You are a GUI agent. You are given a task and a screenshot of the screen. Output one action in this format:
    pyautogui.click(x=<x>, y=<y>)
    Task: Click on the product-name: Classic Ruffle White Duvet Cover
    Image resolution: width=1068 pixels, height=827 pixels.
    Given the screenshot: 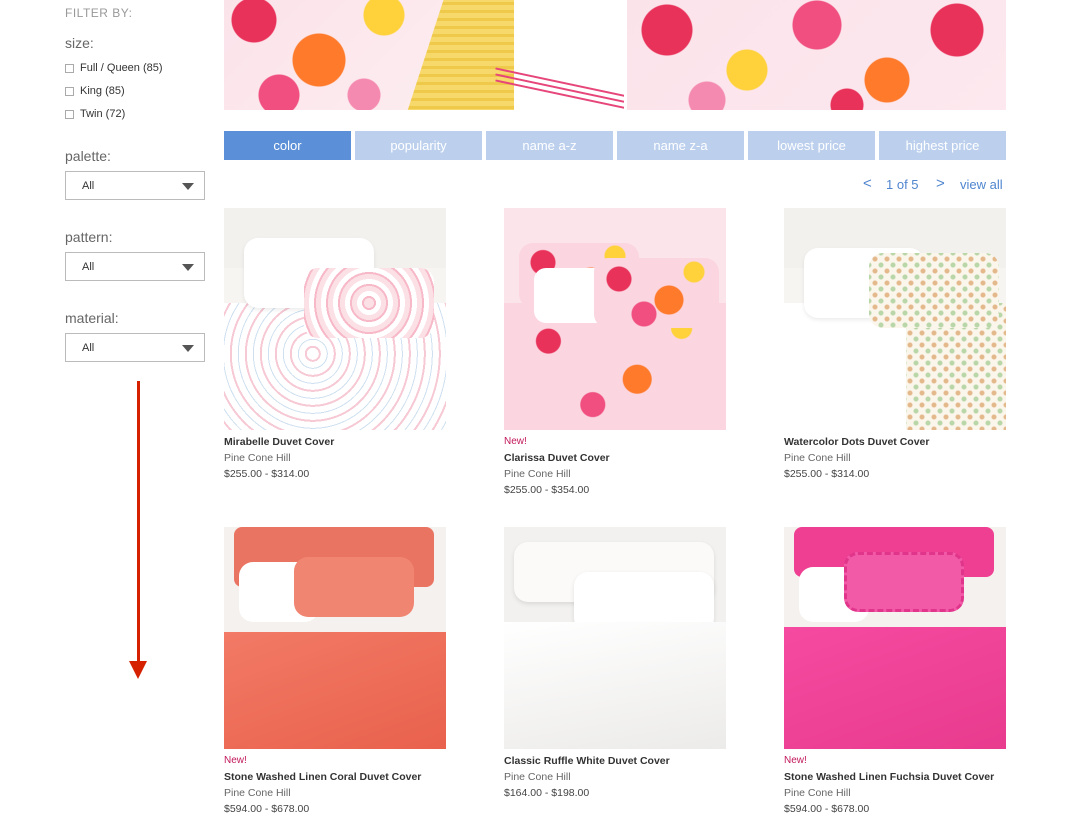 What is the action you would take?
    pyautogui.click(x=615, y=761)
    